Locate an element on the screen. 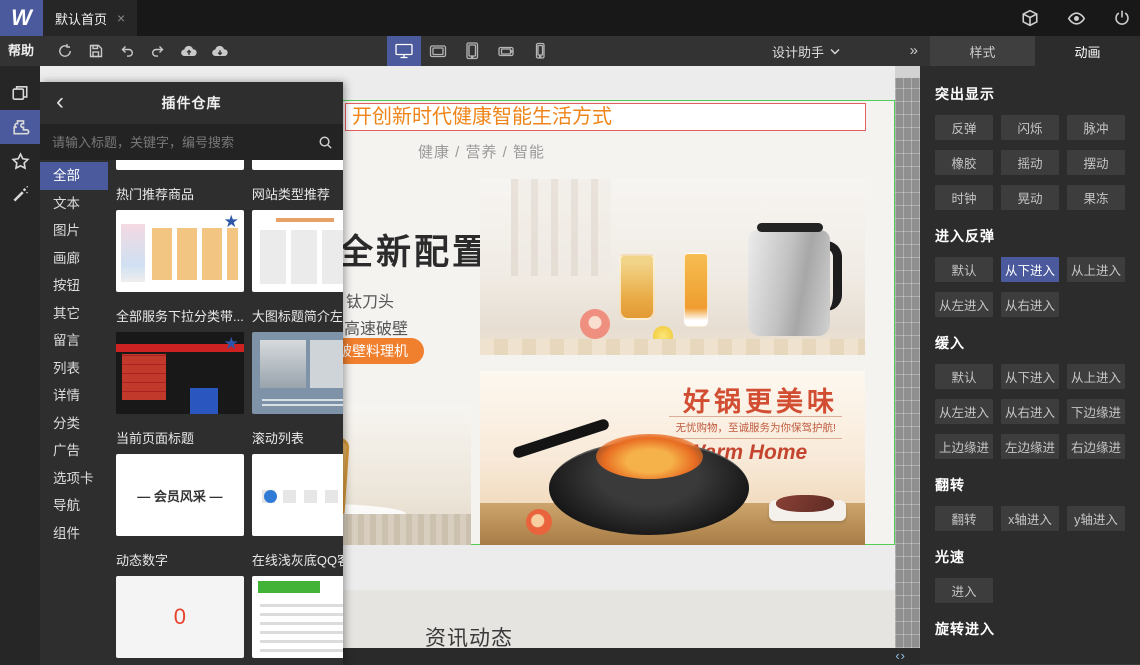  animation-section: 光速 进入 is located at coordinates (1030, 575).